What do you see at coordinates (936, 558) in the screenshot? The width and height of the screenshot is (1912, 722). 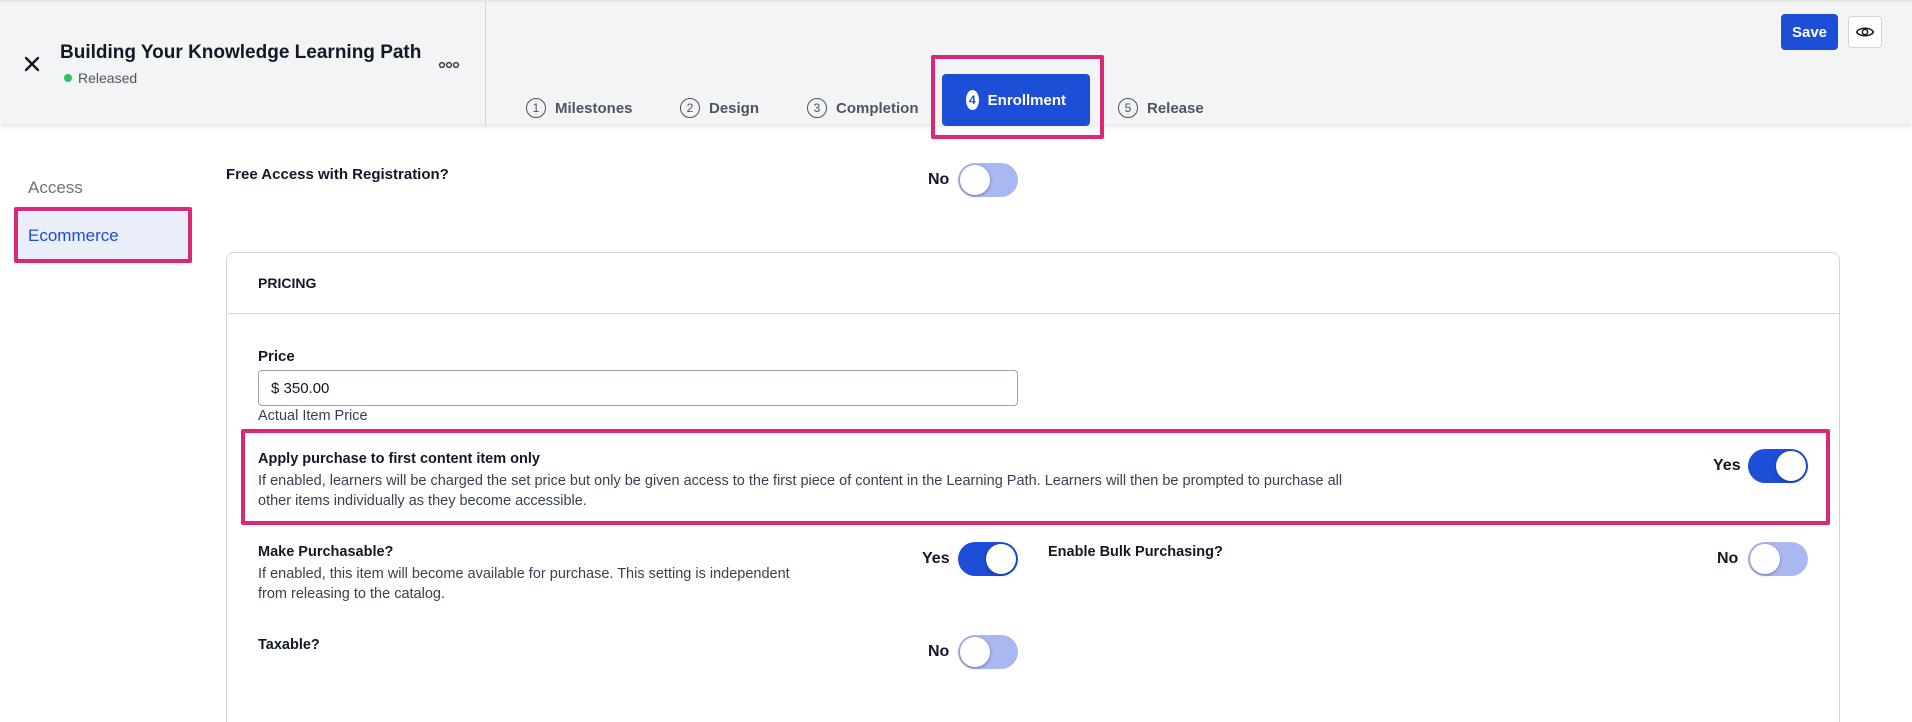 I see `purchasable-value: Yes` at bounding box center [936, 558].